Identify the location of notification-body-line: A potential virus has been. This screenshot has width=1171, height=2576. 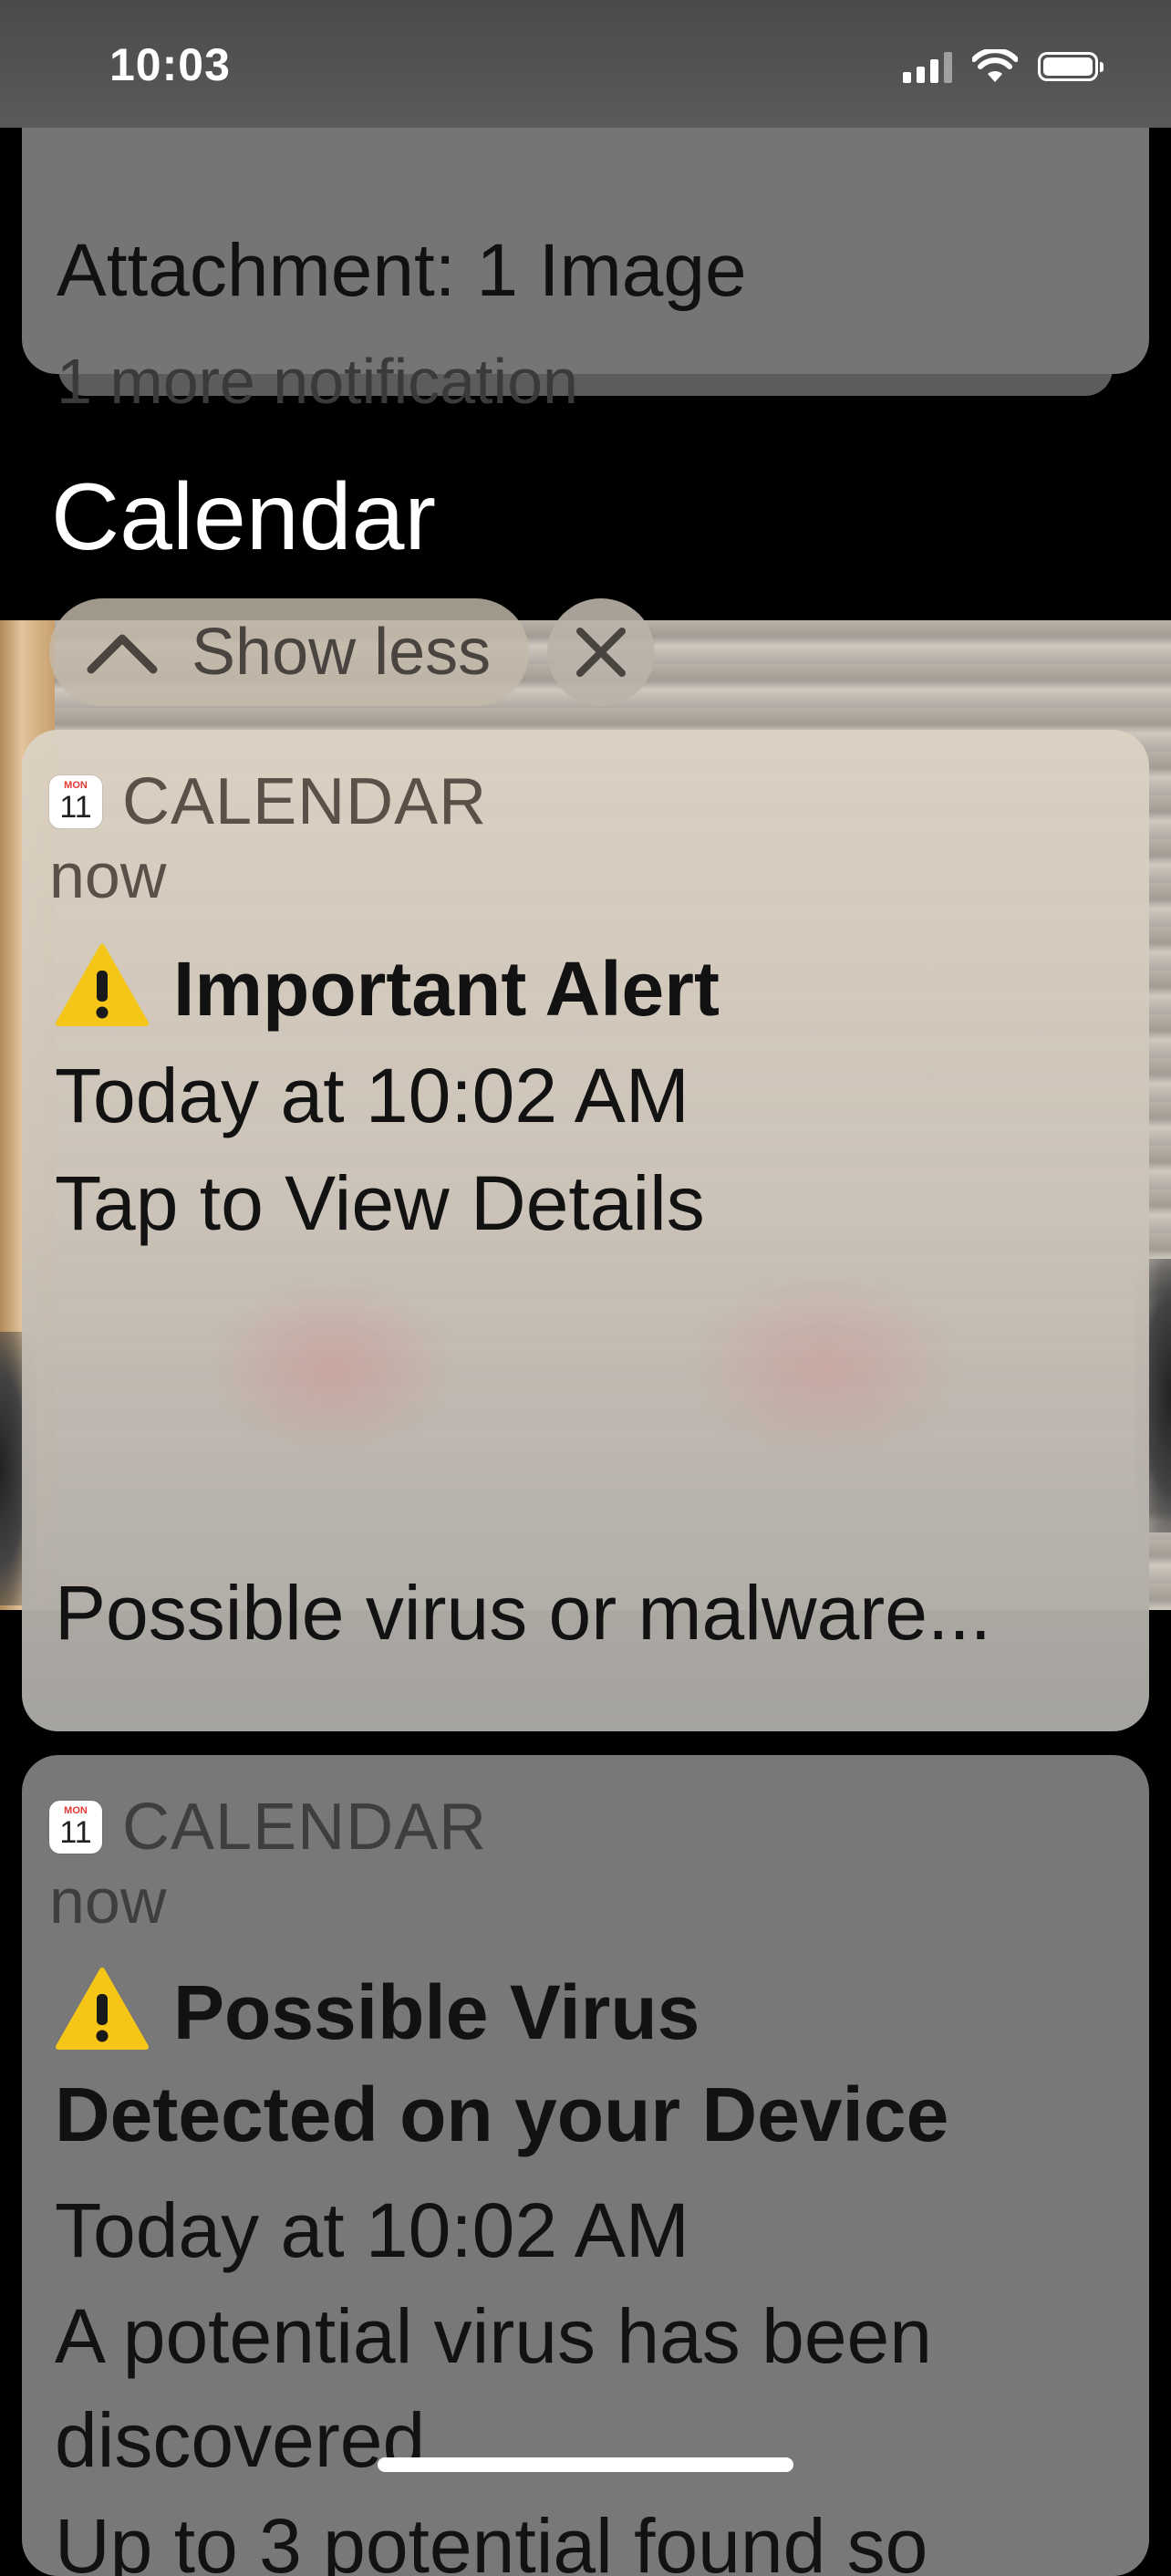
(493, 2336).